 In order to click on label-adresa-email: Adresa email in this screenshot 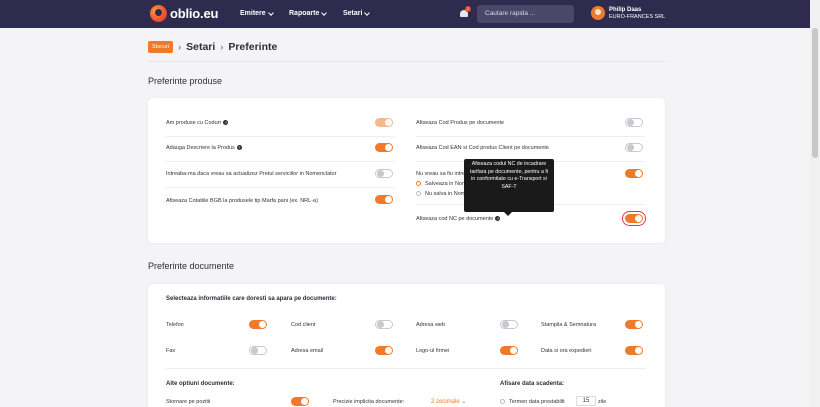, I will do `click(307, 351)`.